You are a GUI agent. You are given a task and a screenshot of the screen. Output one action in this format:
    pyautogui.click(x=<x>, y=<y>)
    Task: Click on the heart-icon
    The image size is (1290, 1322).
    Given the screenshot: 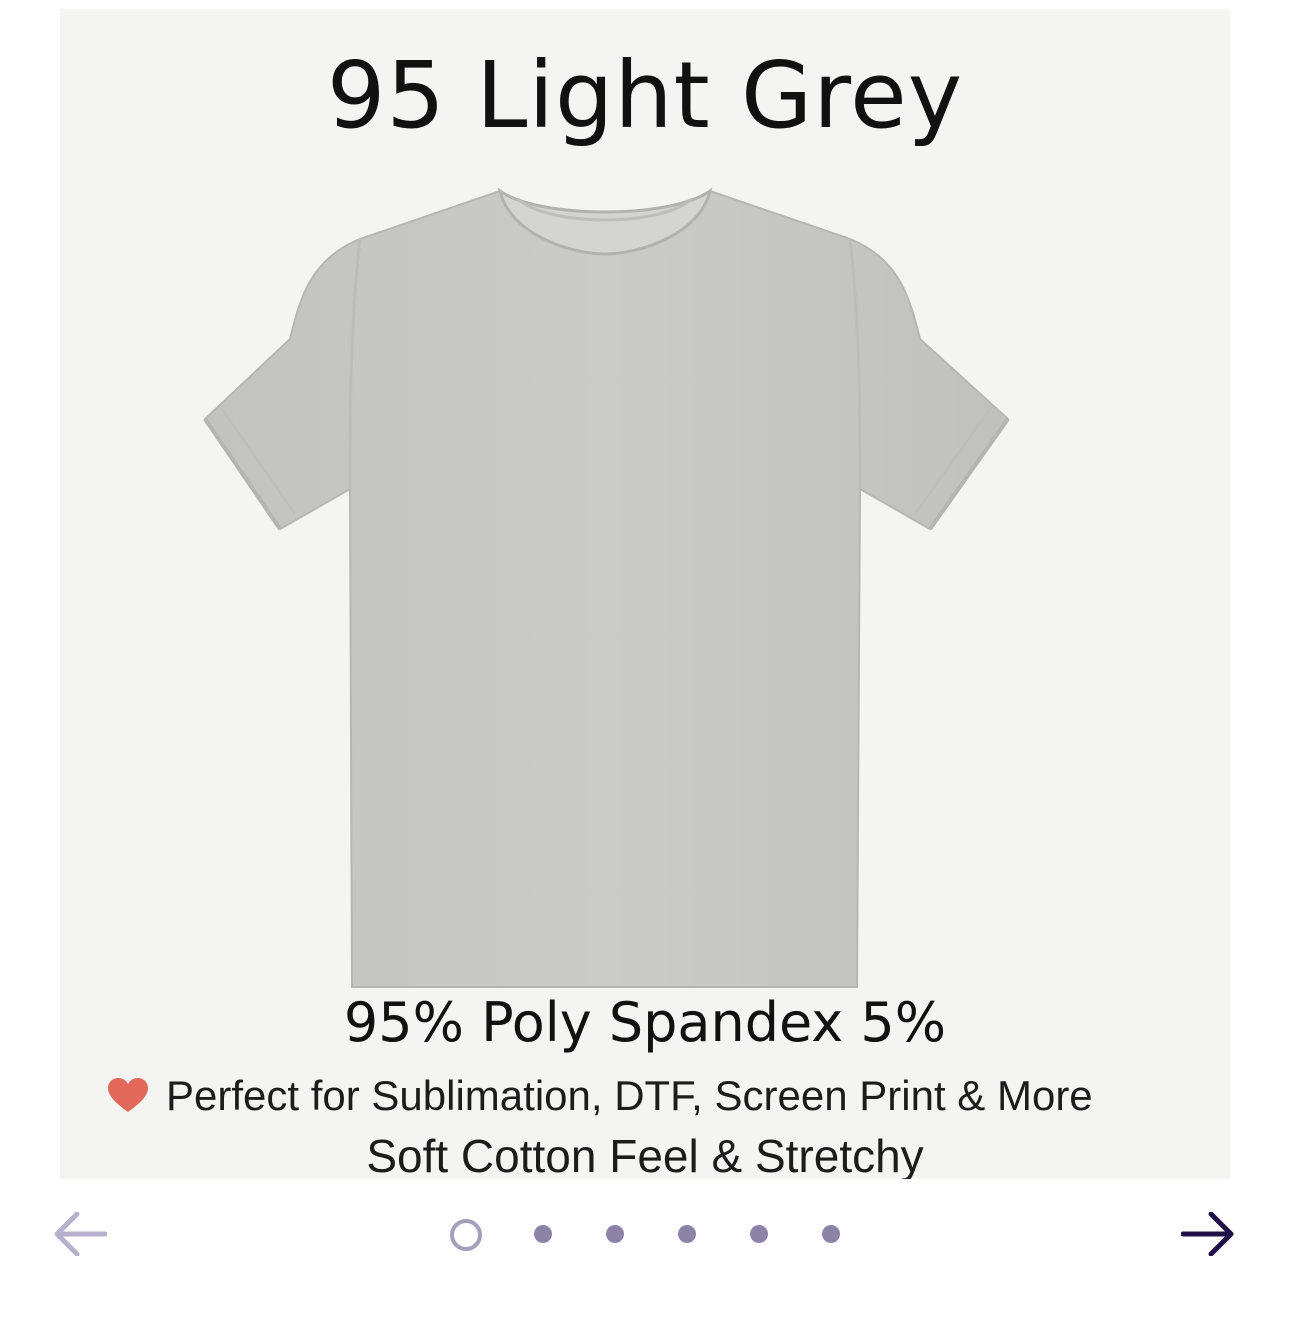 What is the action you would take?
    pyautogui.click(x=128, y=1094)
    